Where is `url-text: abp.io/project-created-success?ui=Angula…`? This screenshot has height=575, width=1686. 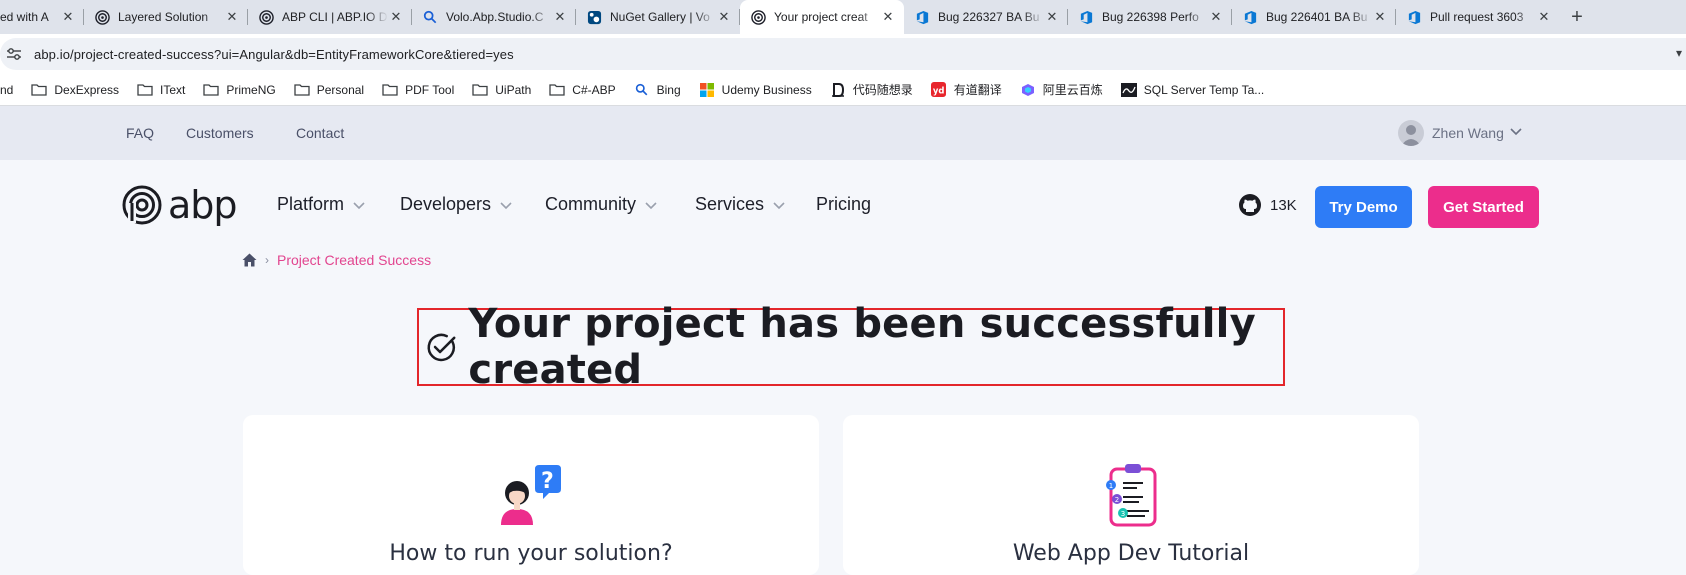
url-text: abp.io/project-created-success?ui=Angula… is located at coordinates (274, 54).